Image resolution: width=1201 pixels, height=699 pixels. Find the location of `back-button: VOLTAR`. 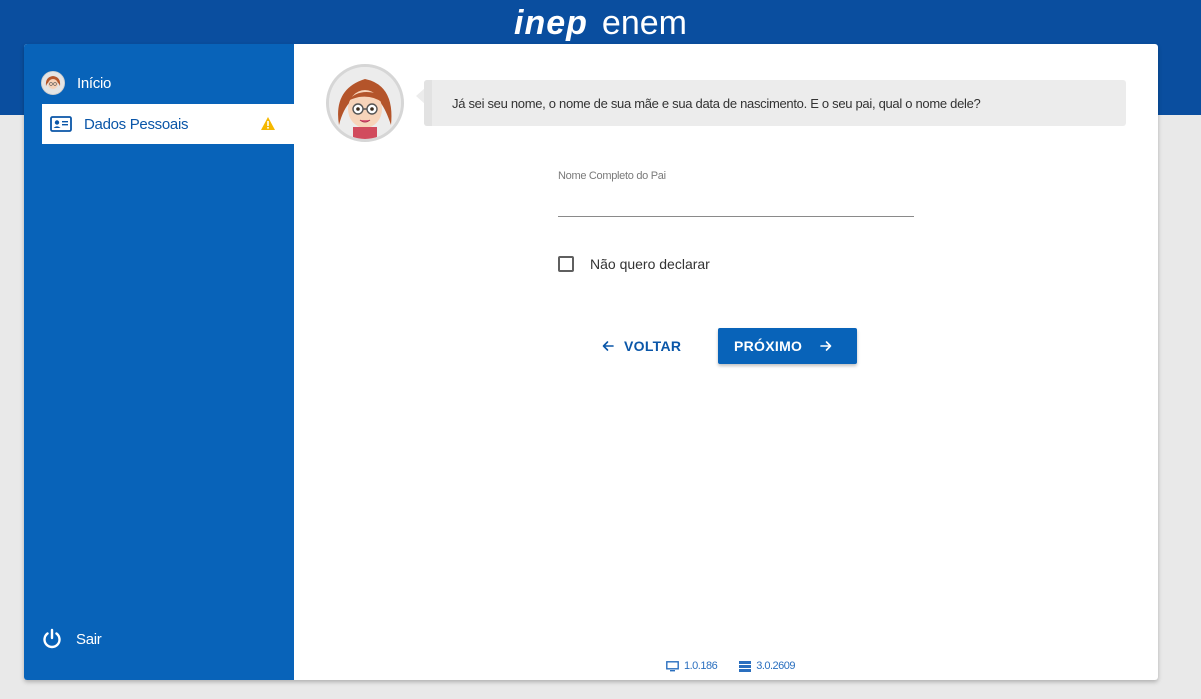

back-button: VOLTAR is located at coordinates (641, 346).